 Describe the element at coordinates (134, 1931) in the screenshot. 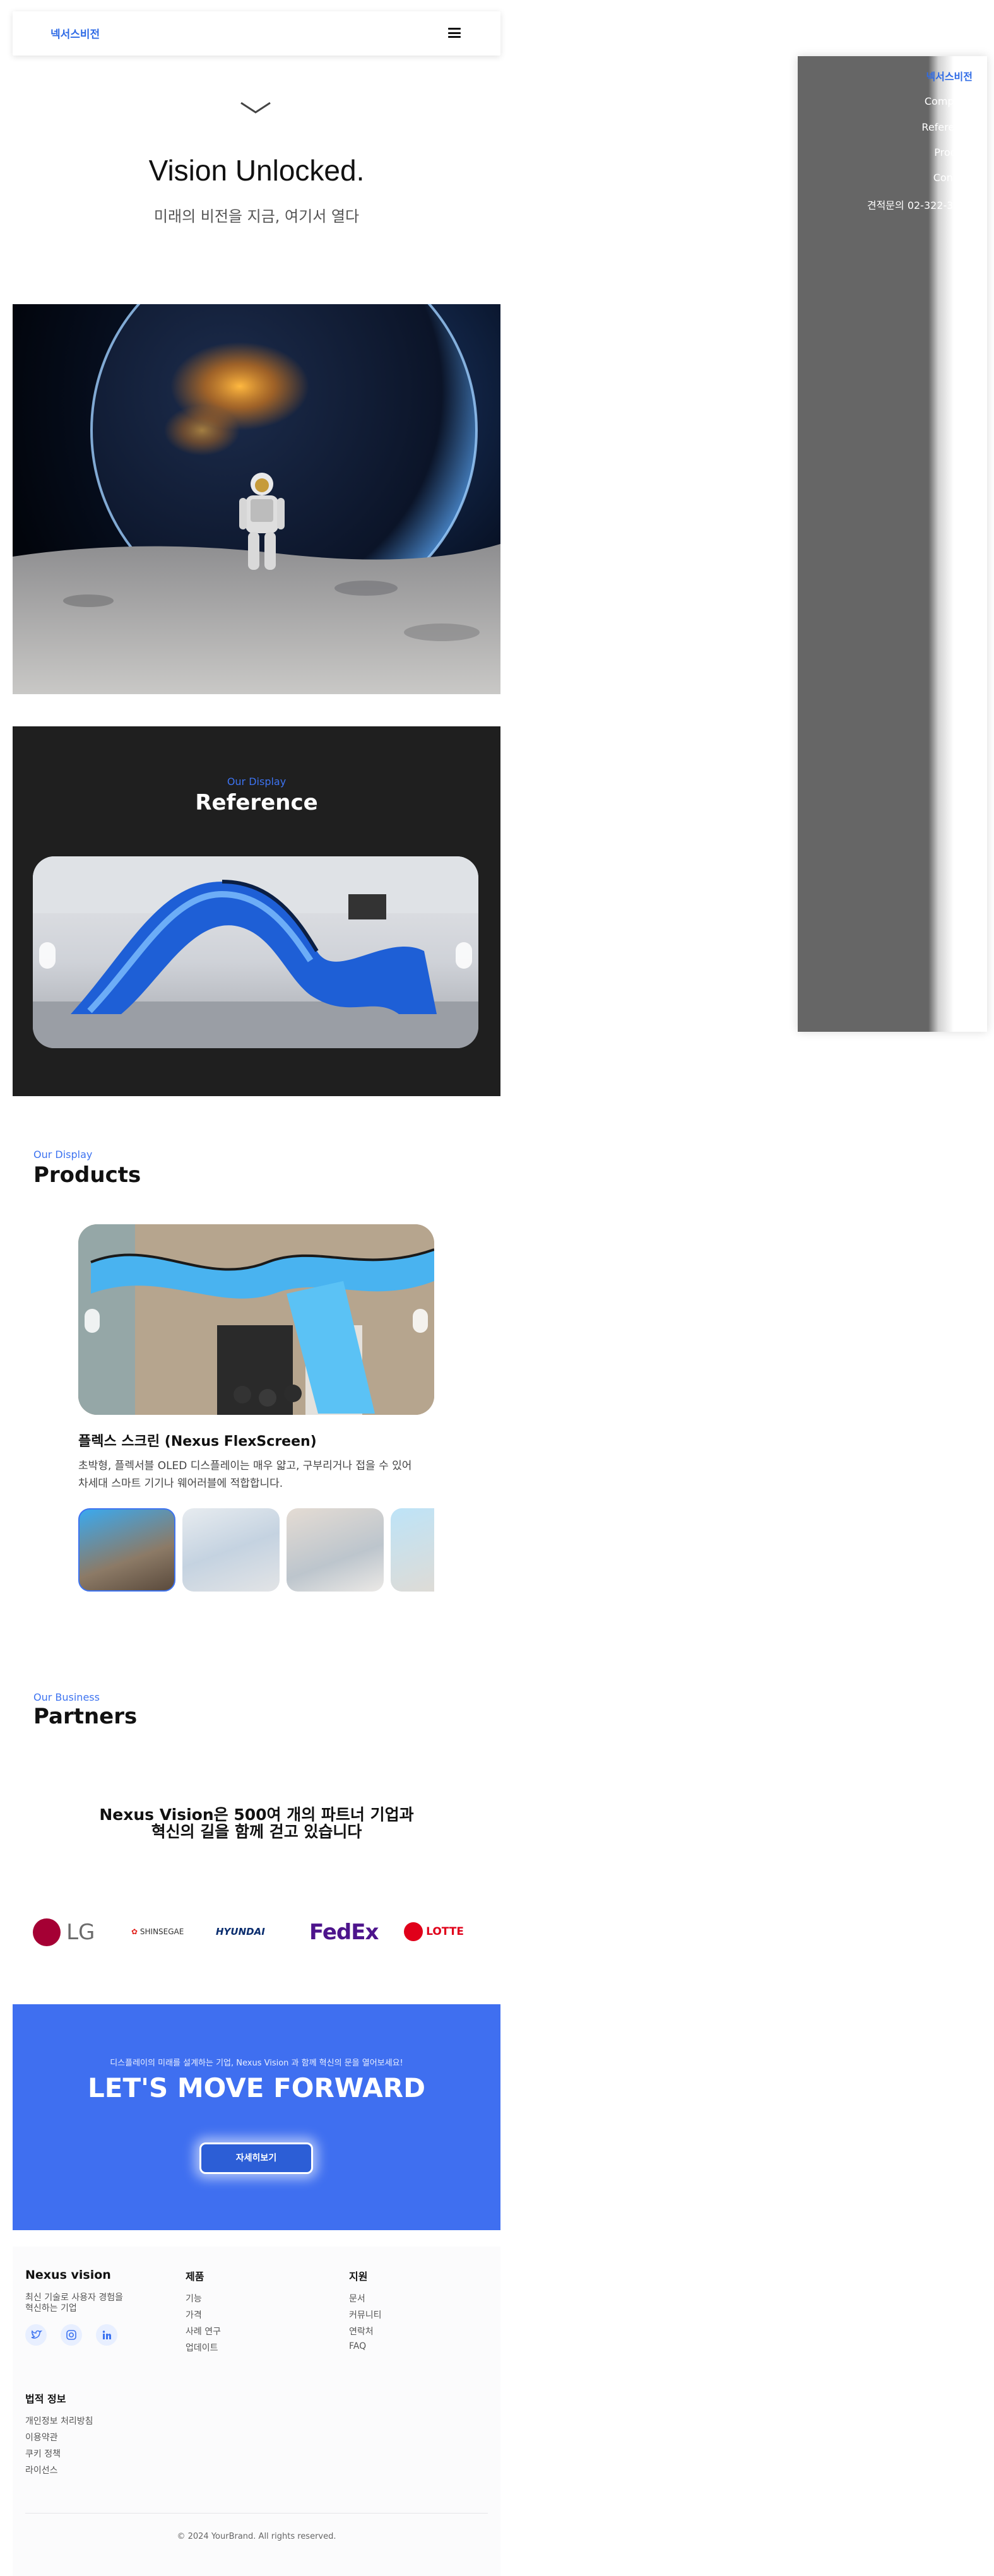

I see `shinsegae-logo-mark: ✿` at that location.